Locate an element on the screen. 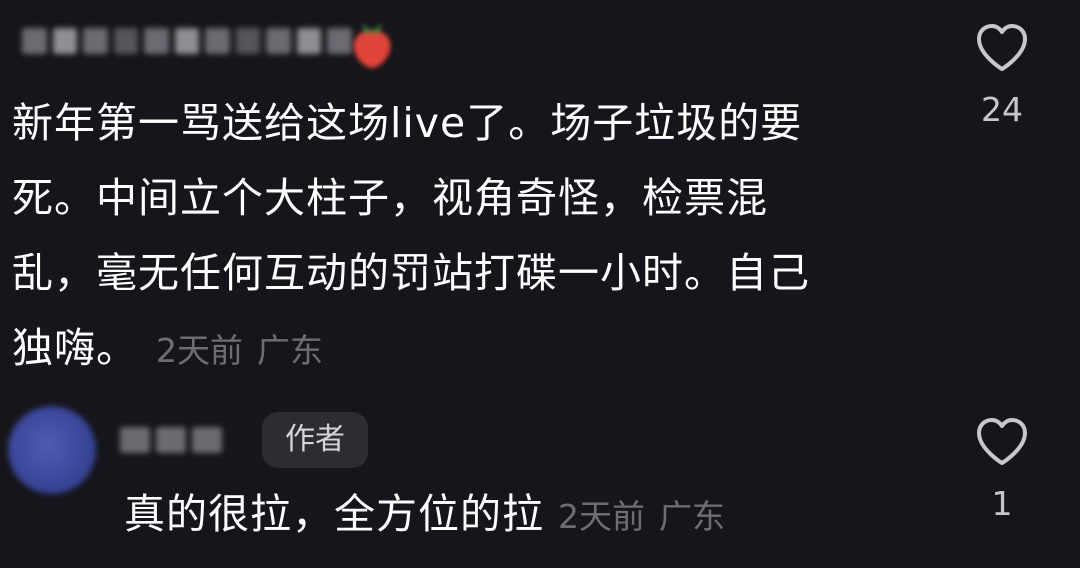 This screenshot has width=1080, height=568. reply-username-blurred is located at coordinates (180, 440).